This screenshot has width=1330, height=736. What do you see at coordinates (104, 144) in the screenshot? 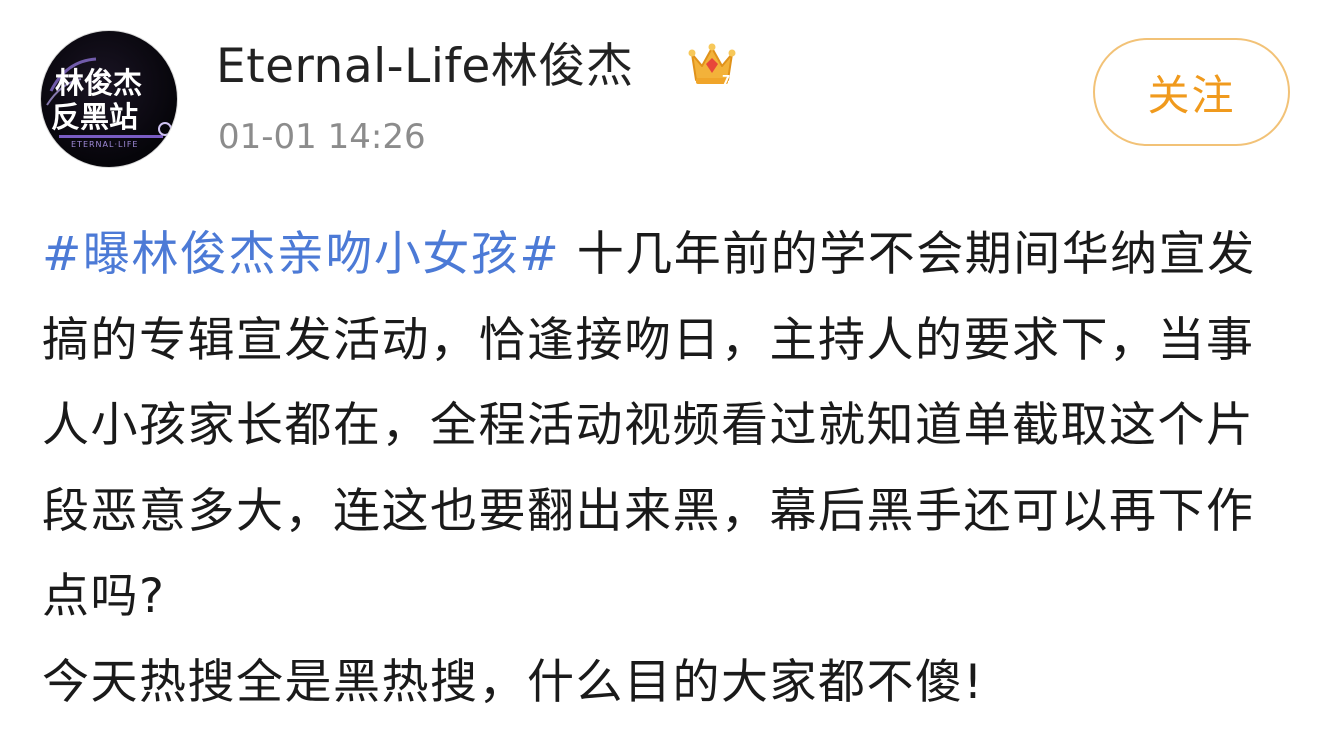
I see `avatar-sub: ETERNAL·LIFE` at bounding box center [104, 144].